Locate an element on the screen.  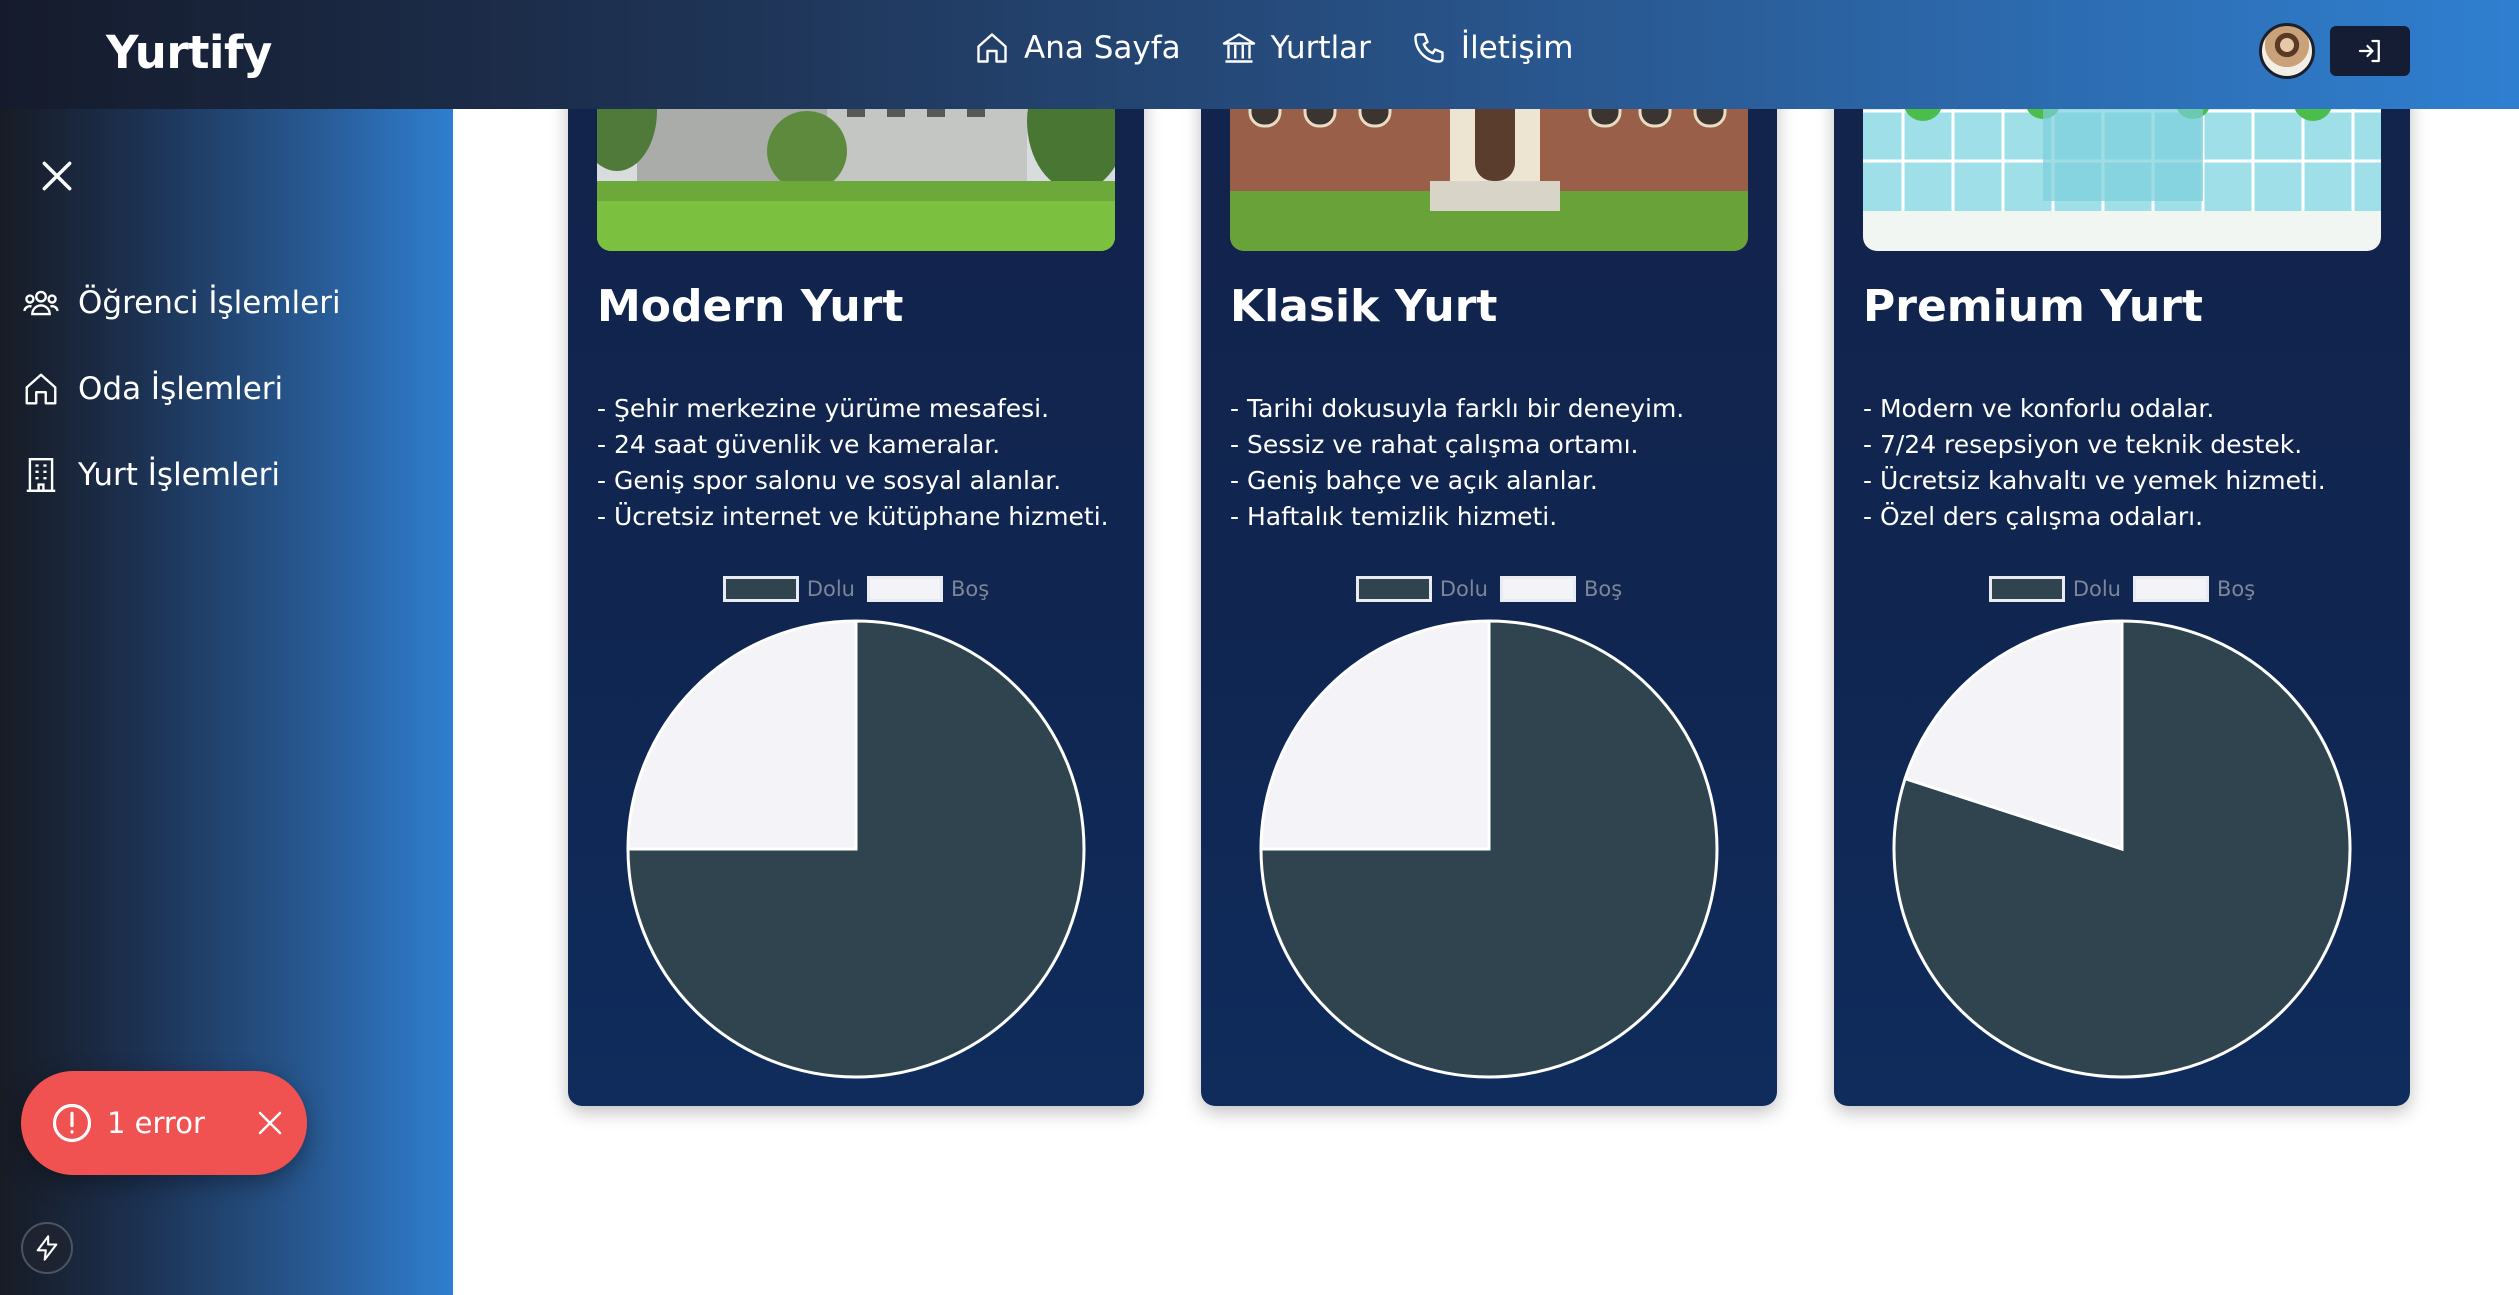
building-icon is located at coordinates (41, 475).